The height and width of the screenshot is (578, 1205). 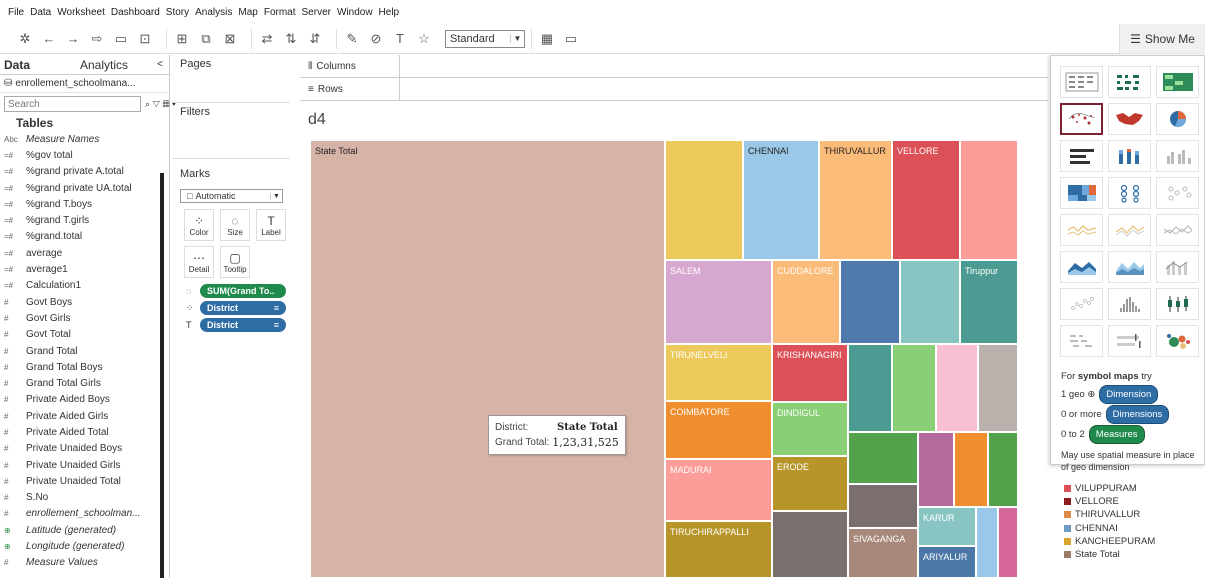 I want to click on tab-analytics: Analytics, so click(x=102, y=64).